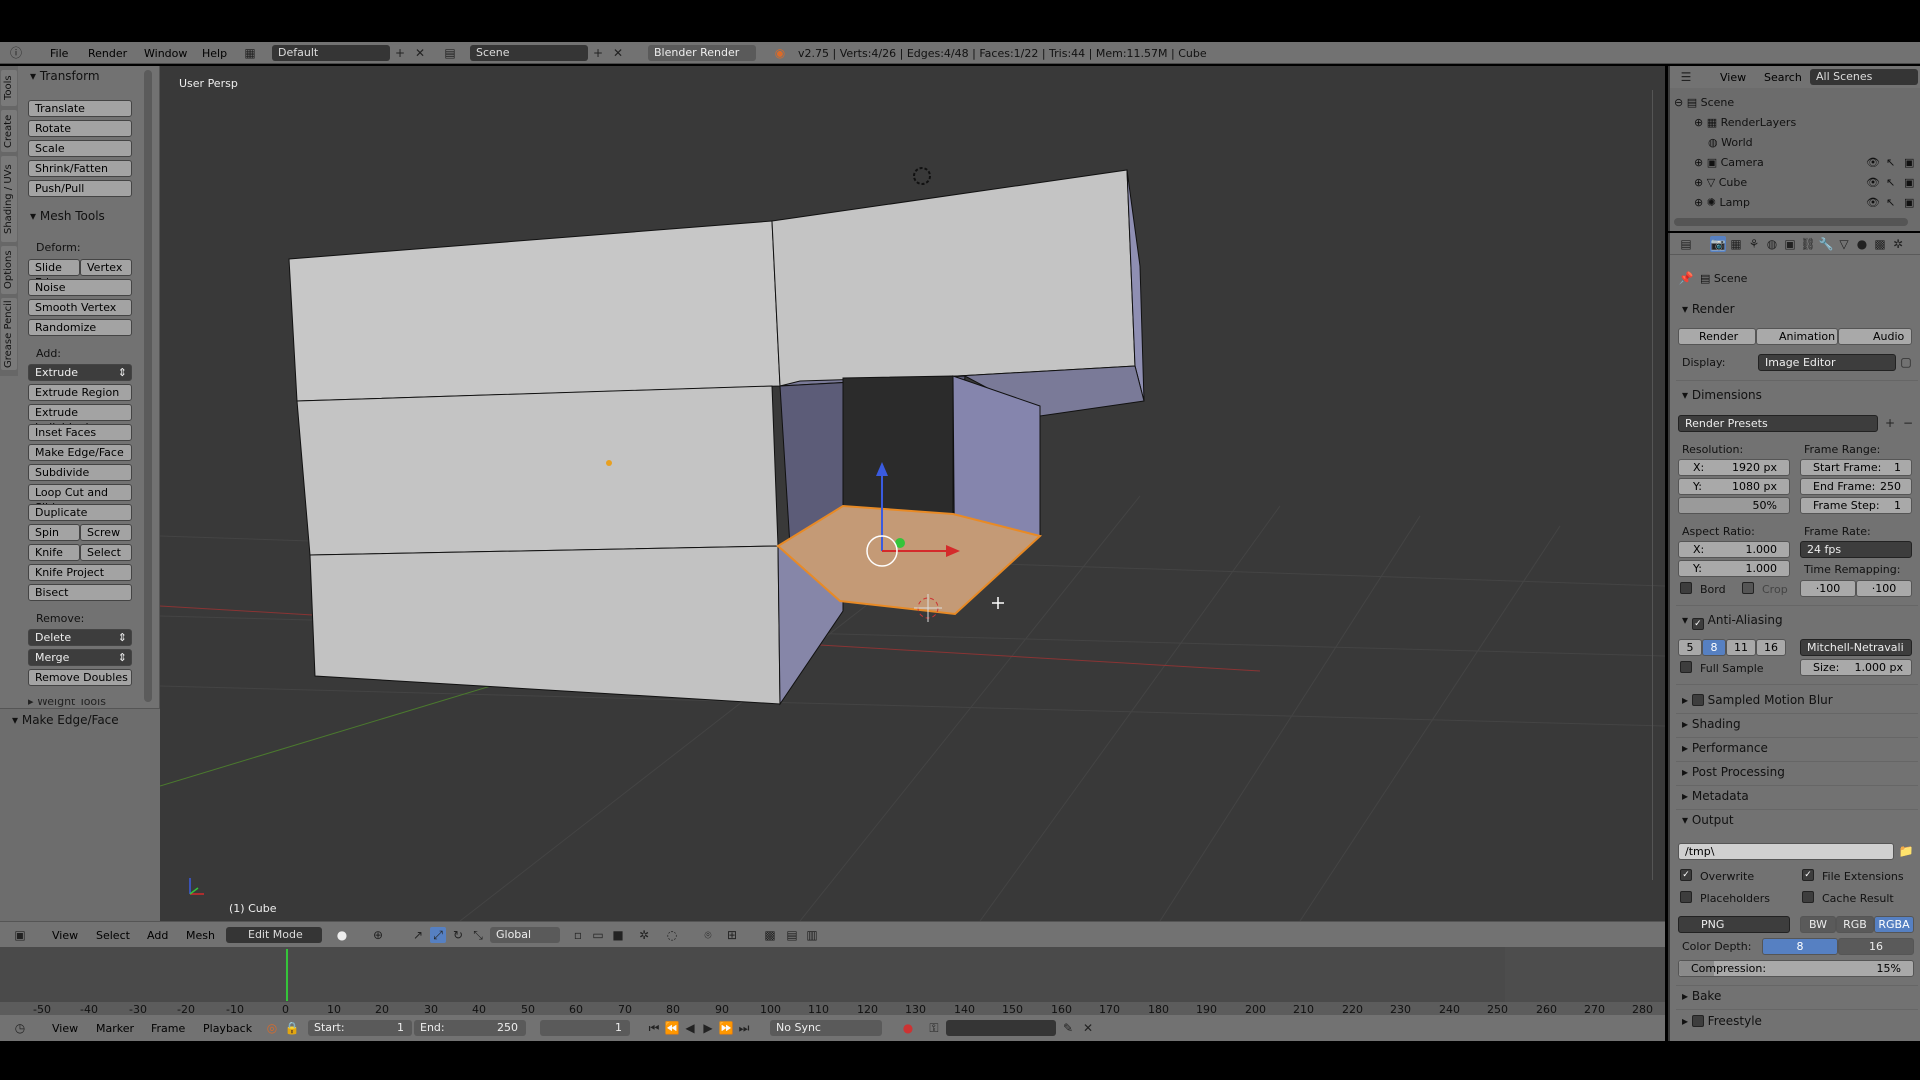 The image size is (1920, 1080). Describe the element at coordinates (1718, 244) in the screenshot. I see `render-tab-icon: 📷` at that location.